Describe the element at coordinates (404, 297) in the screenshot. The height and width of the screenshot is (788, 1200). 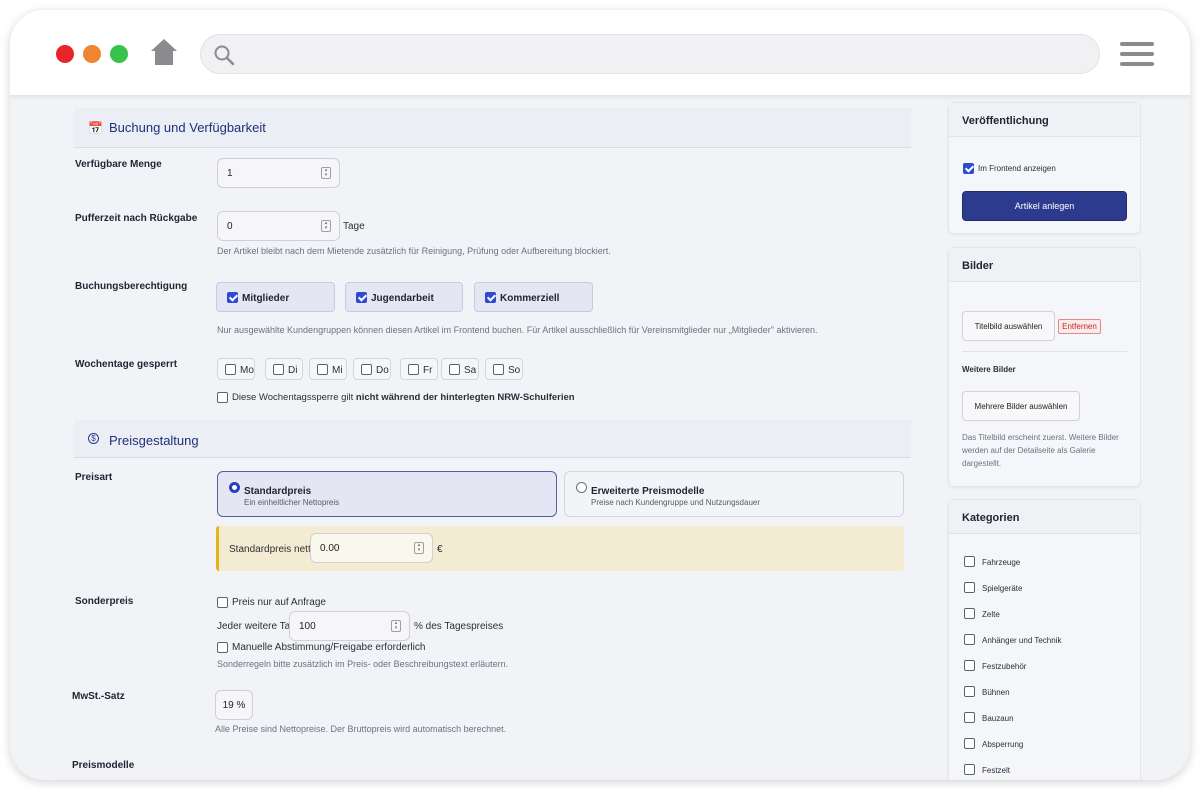
I see `permission-youth: Jugendarbeit` at that location.